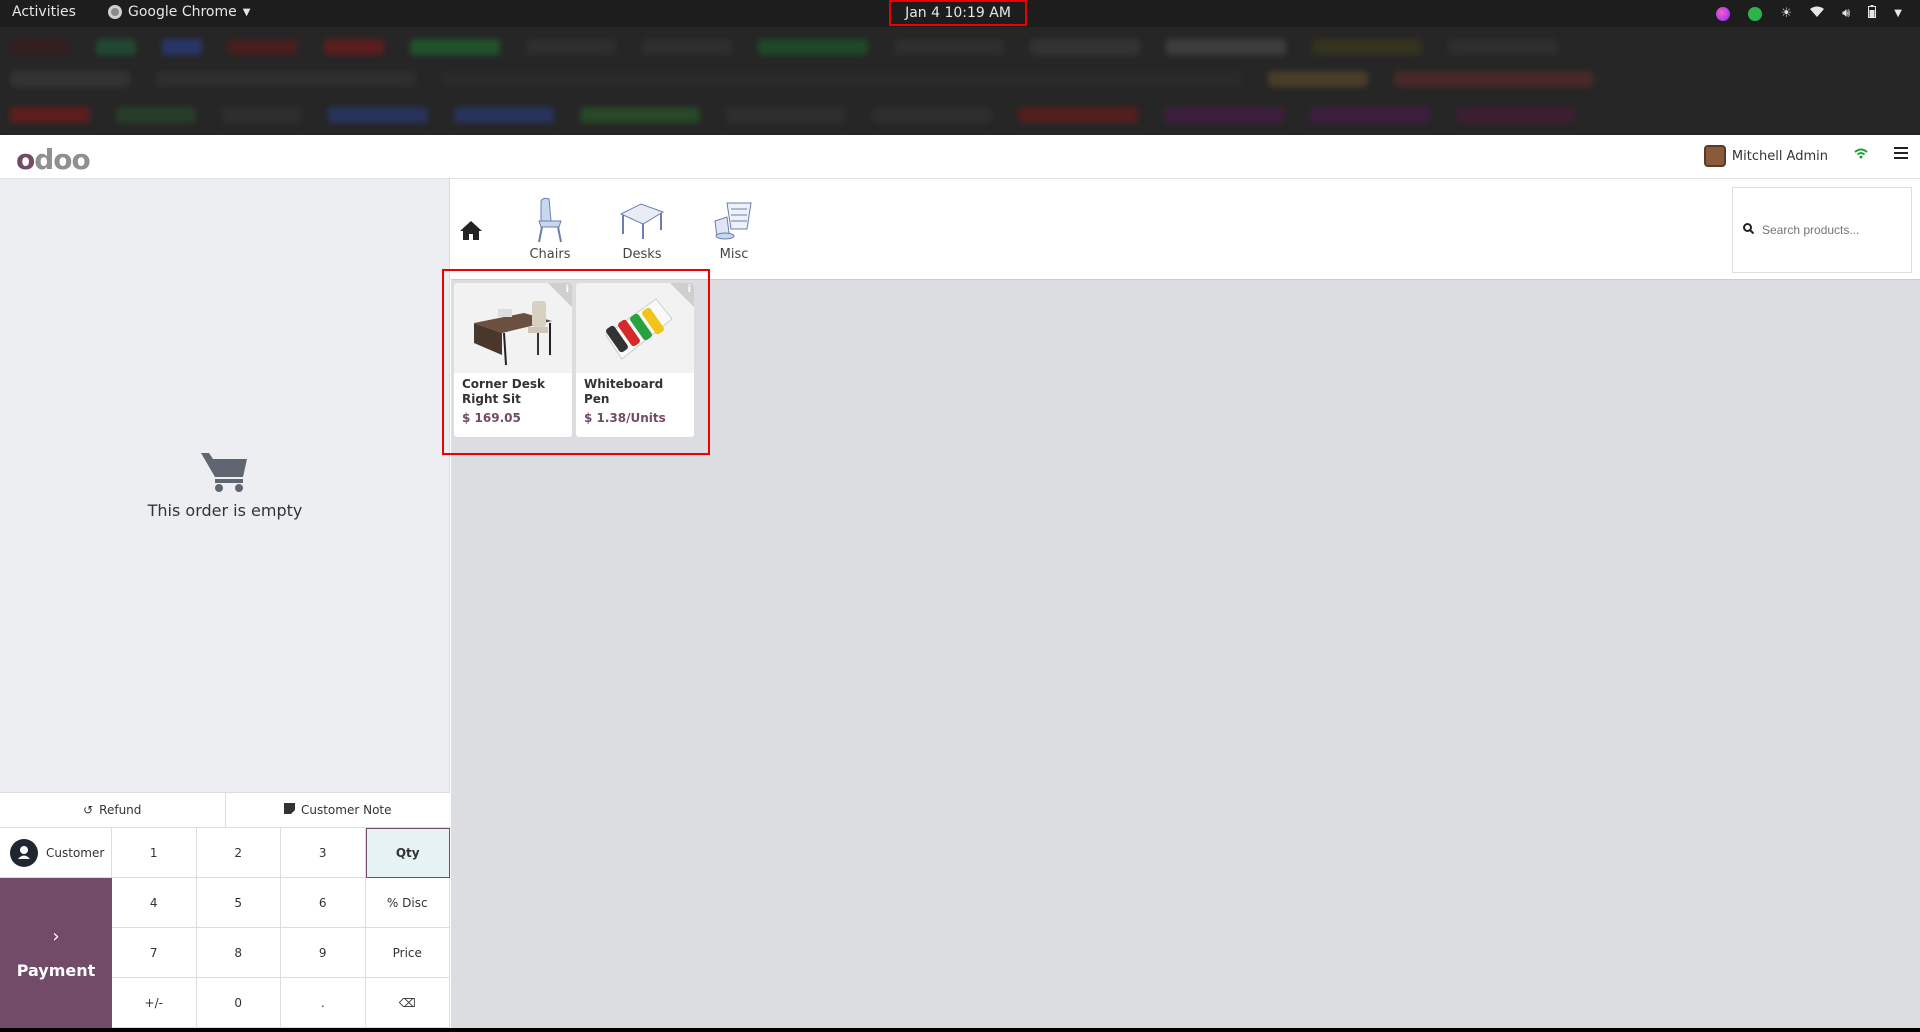 Image resolution: width=1920 pixels, height=1032 pixels. What do you see at coordinates (225, 471) in the screenshot?
I see `cart-icon` at bounding box center [225, 471].